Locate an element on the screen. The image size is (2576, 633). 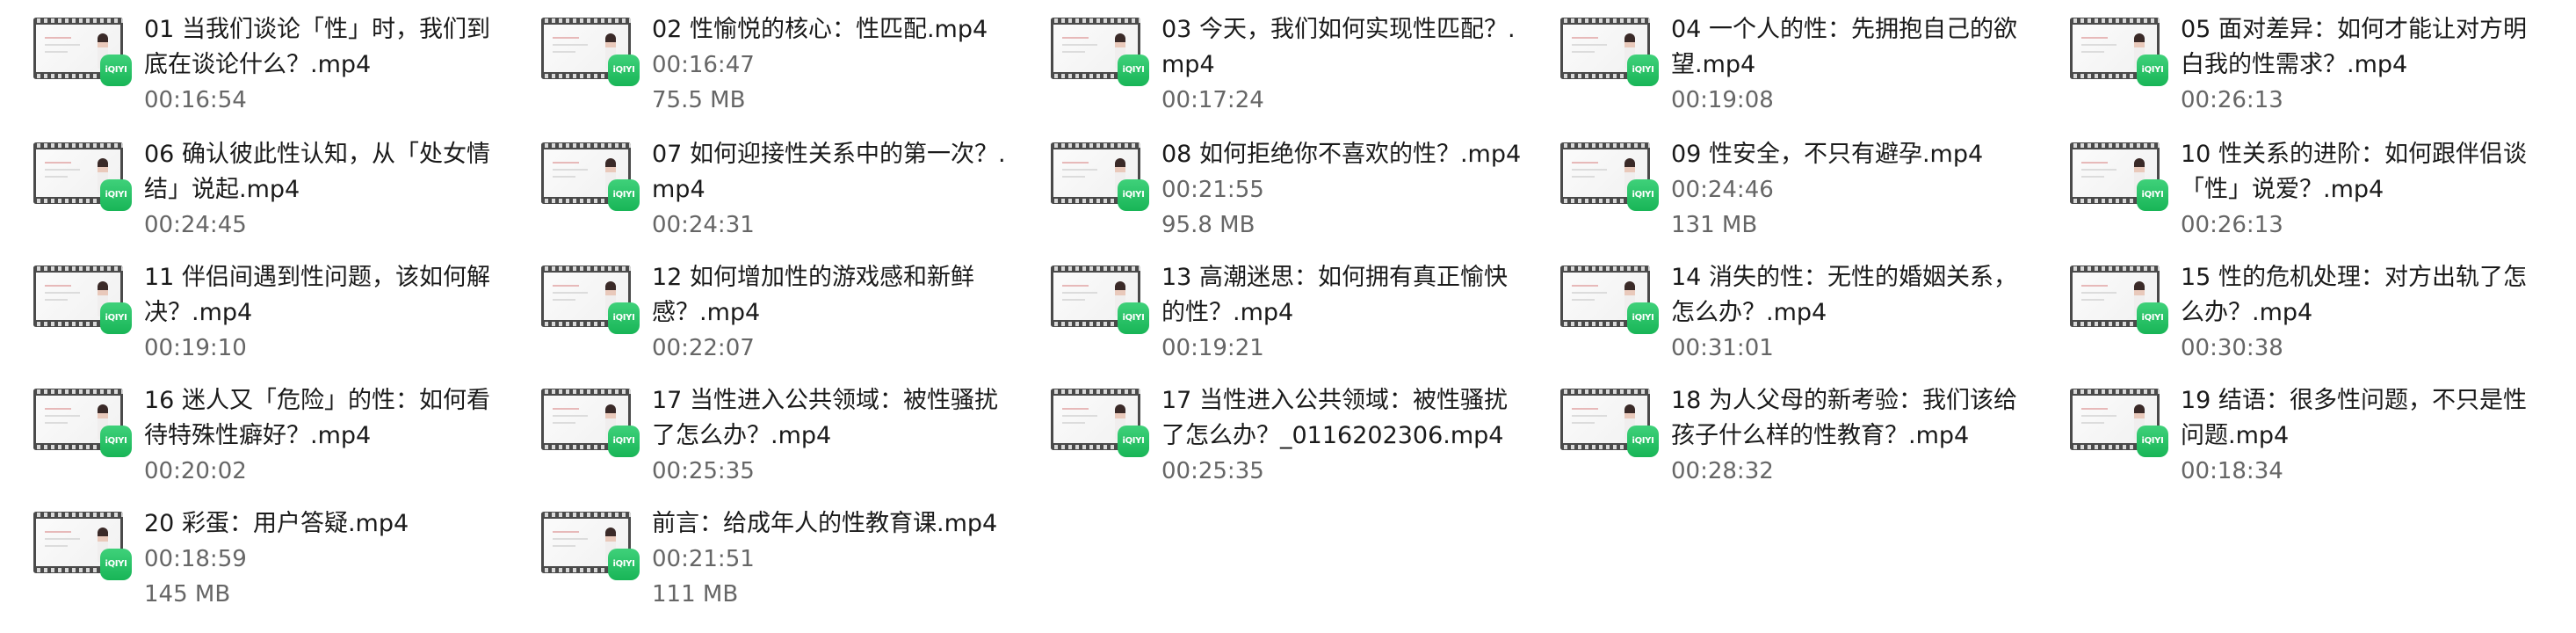
file-name: 08 如何拒绝你不喜欢的性？.mp4 is located at coordinates (1341, 154).